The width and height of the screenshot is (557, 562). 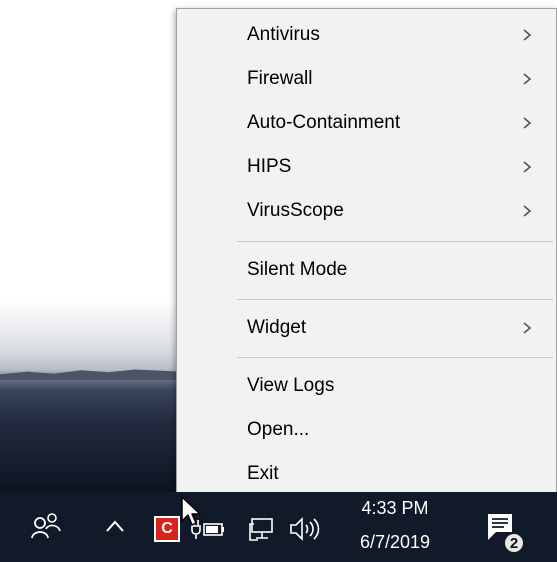 What do you see at coordinates (395, 542) in the screenshot?
I see `clock-date: 6/7/2019` at bounding box center [395, 542].